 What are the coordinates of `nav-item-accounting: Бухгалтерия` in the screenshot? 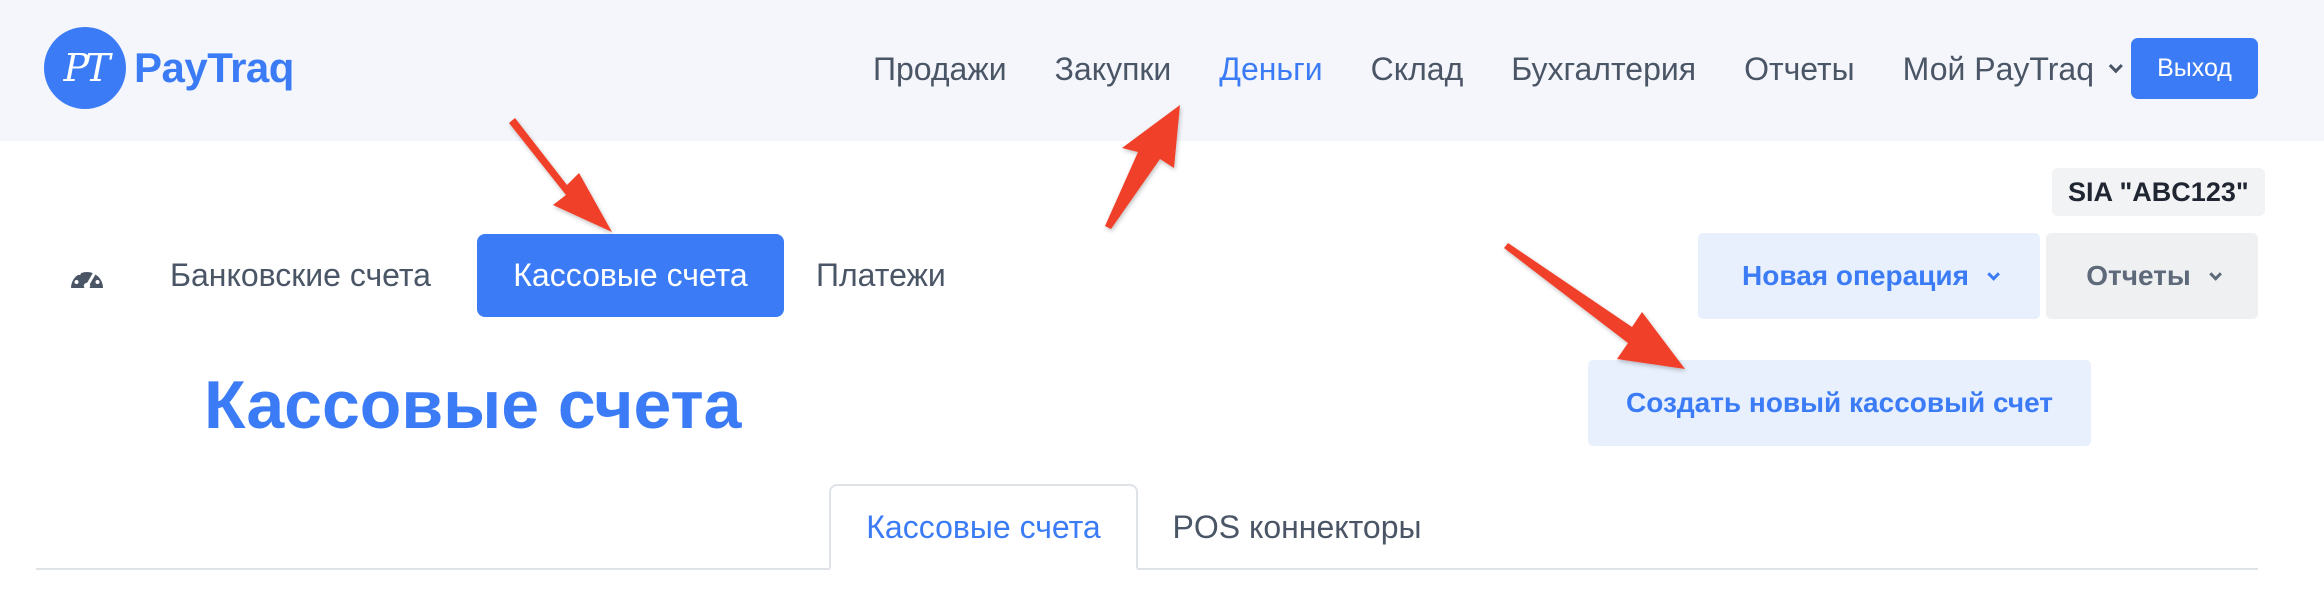 It's located at (1603, 69).